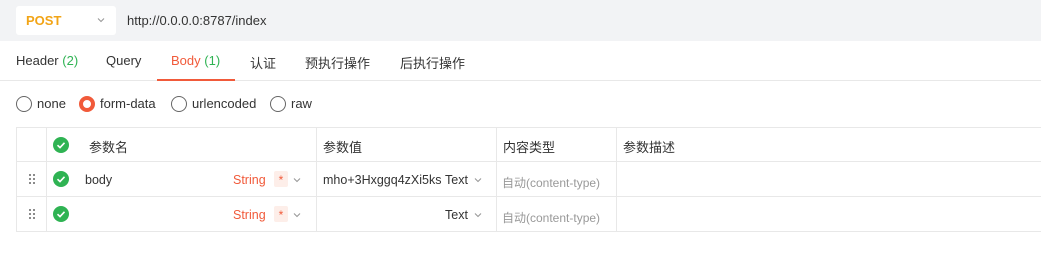 The width and height of the screenshot is (1041, 259). Describe the element at coordinates (197, 20) in the screenshot. I see `url-input: http://0.0.0.0:8787/index` at that location.